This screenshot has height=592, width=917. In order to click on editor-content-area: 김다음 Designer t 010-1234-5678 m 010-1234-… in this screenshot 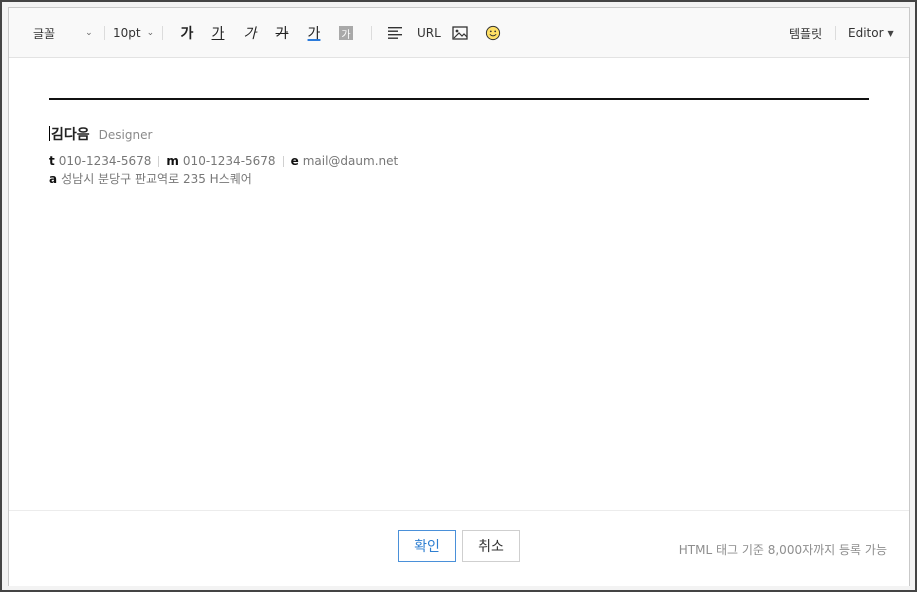, I will do `click(459, 142)`.